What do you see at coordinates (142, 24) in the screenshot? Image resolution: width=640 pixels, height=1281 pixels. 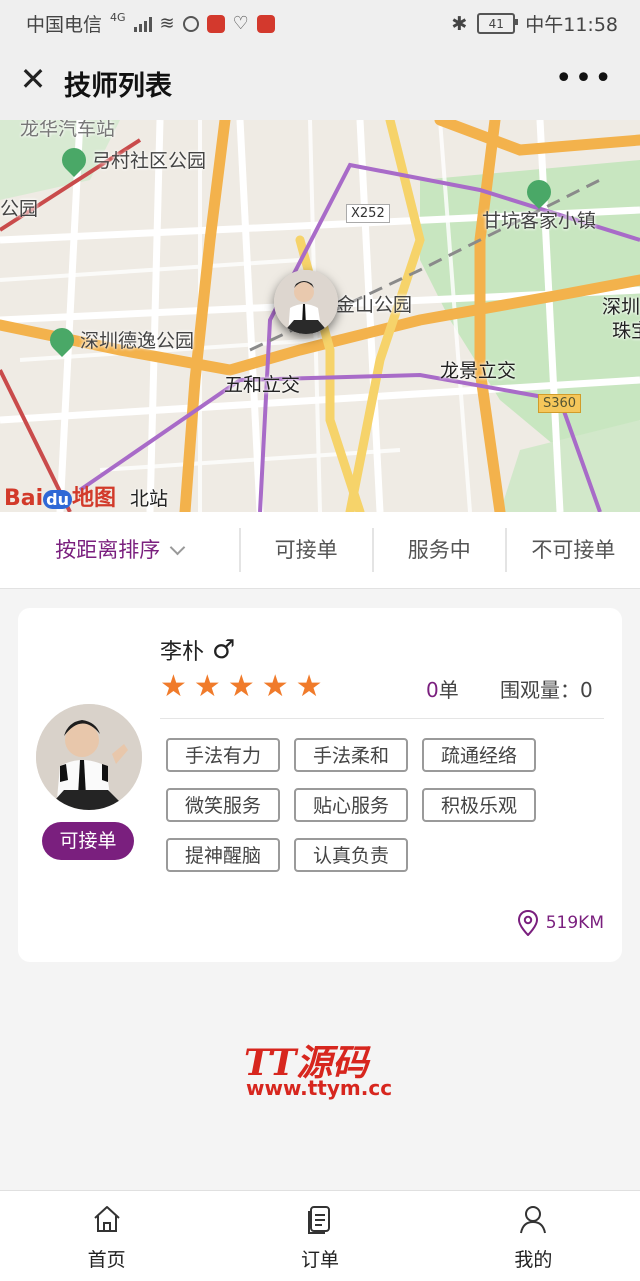 I see `signal-icon` at bounding box center [142, 24].